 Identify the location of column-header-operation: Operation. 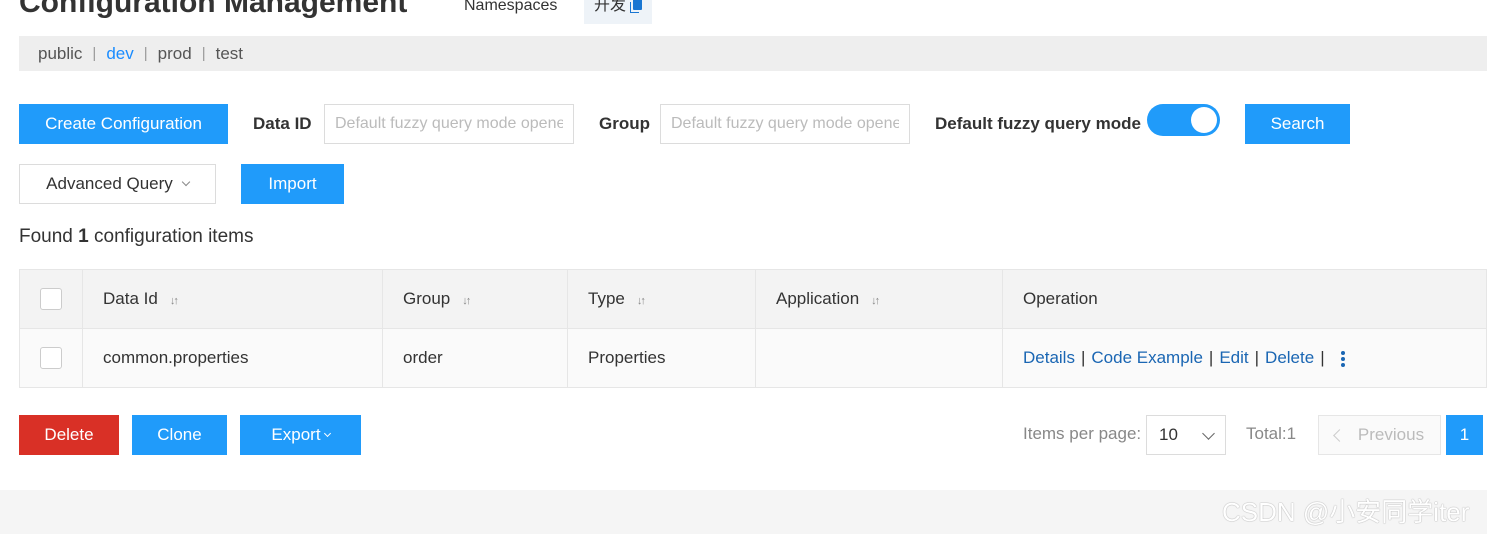
(1244, 299).